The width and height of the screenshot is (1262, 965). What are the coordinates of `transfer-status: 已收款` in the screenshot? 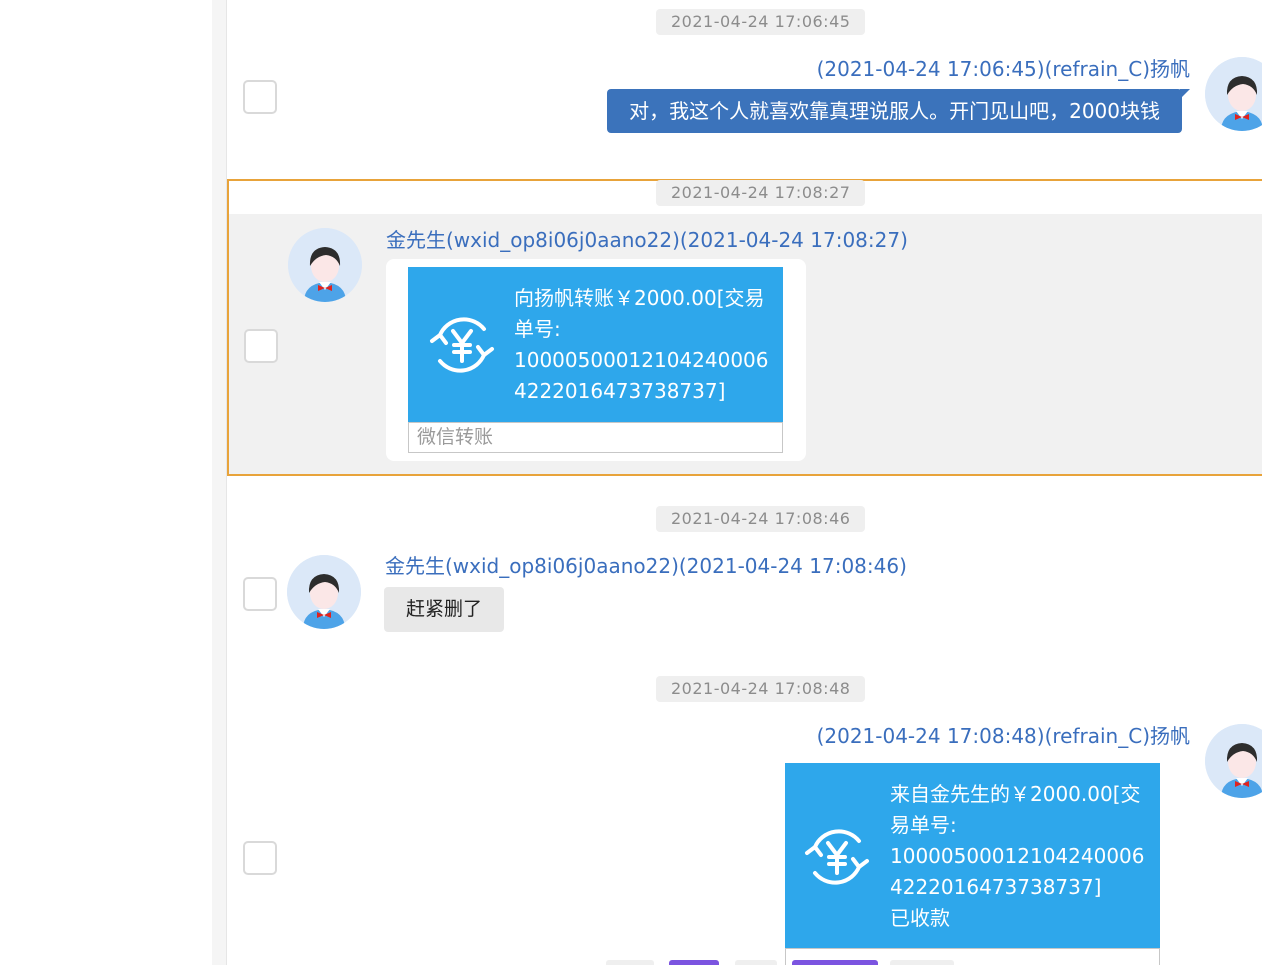 It's located at (920, 918).